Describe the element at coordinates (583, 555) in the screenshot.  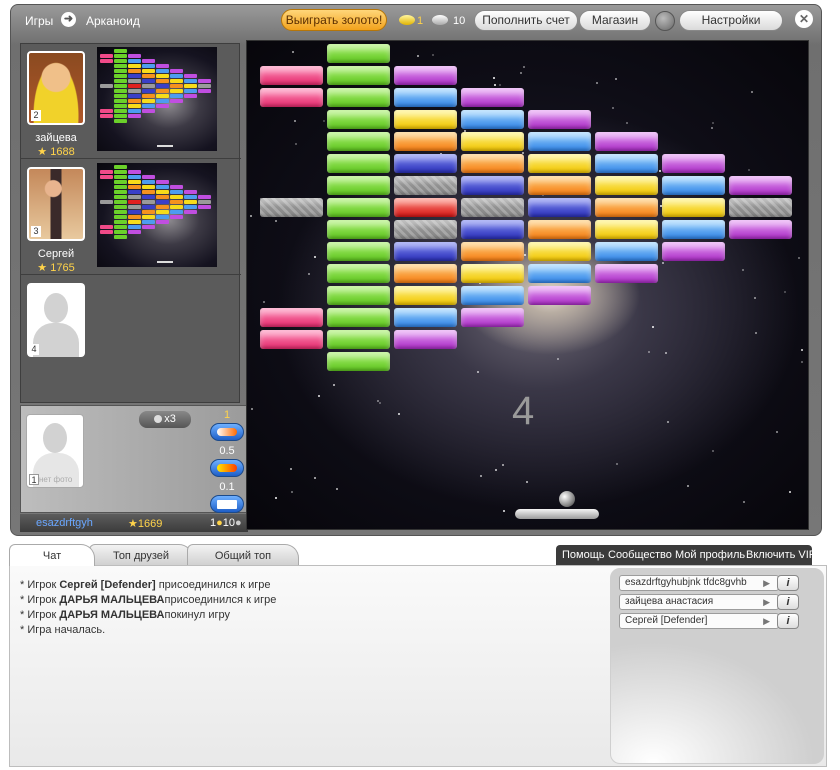
I see `help-link: Помощь` at that location.